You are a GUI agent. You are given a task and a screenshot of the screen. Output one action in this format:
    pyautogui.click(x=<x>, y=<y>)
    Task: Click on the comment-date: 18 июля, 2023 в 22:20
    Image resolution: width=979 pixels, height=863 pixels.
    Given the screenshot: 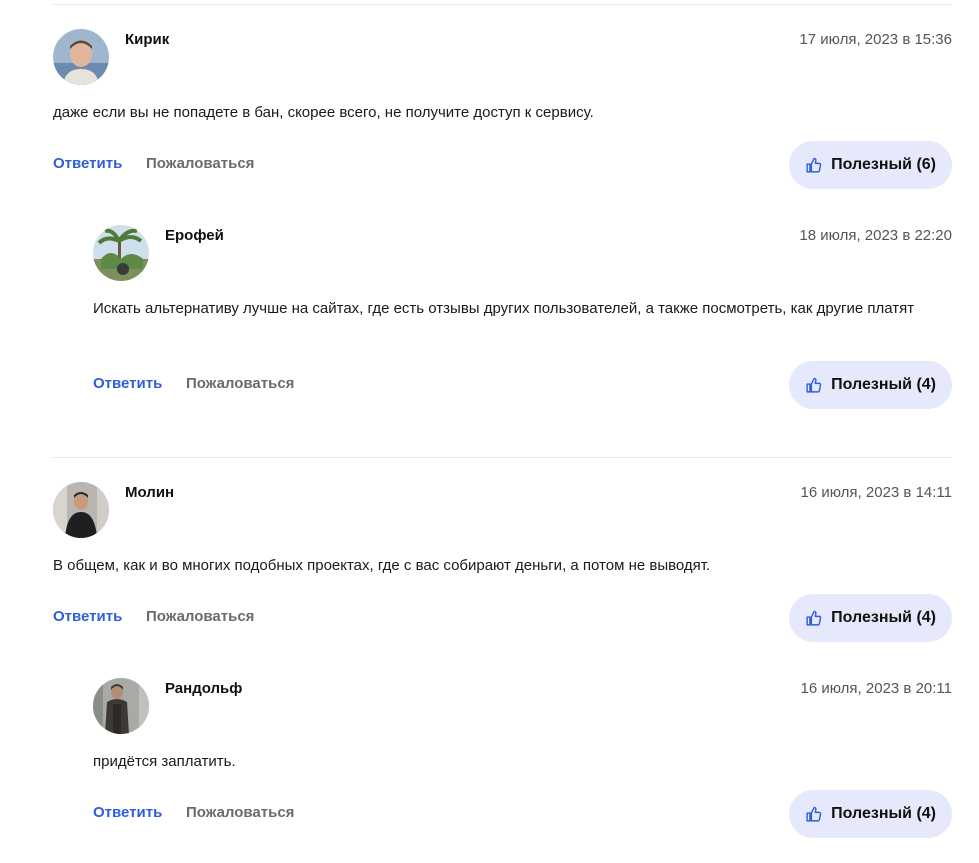 What is the action you would take?
    pyautogui.click(x=875, y=235)
    